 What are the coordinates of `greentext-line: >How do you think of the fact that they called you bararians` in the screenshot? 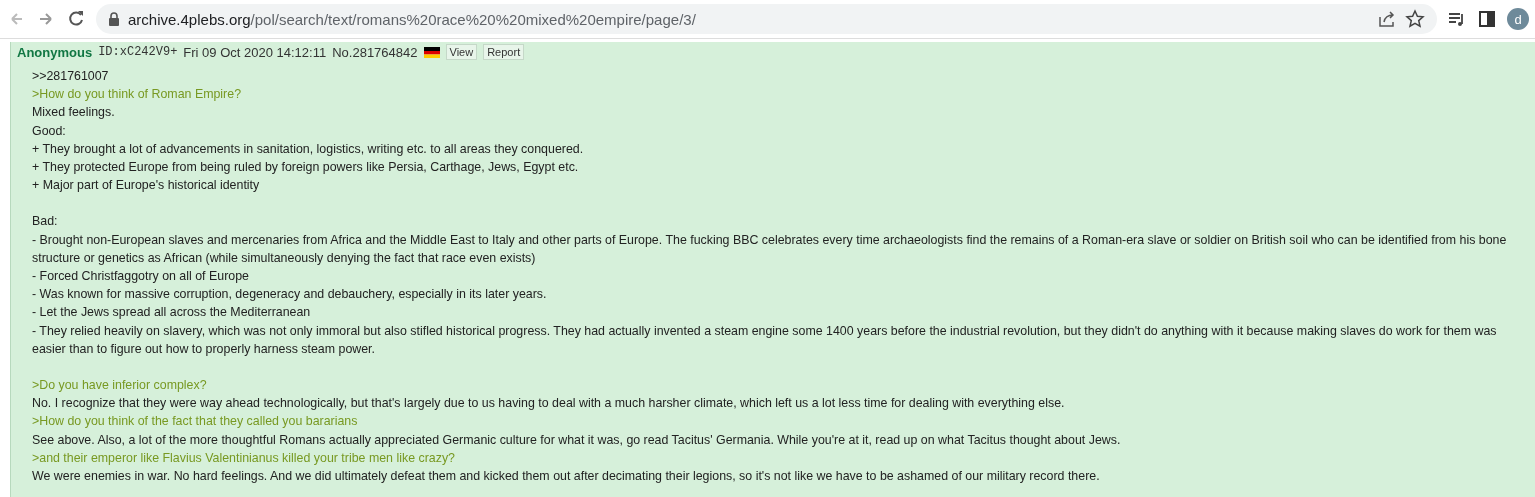 It's located at (195, 422).